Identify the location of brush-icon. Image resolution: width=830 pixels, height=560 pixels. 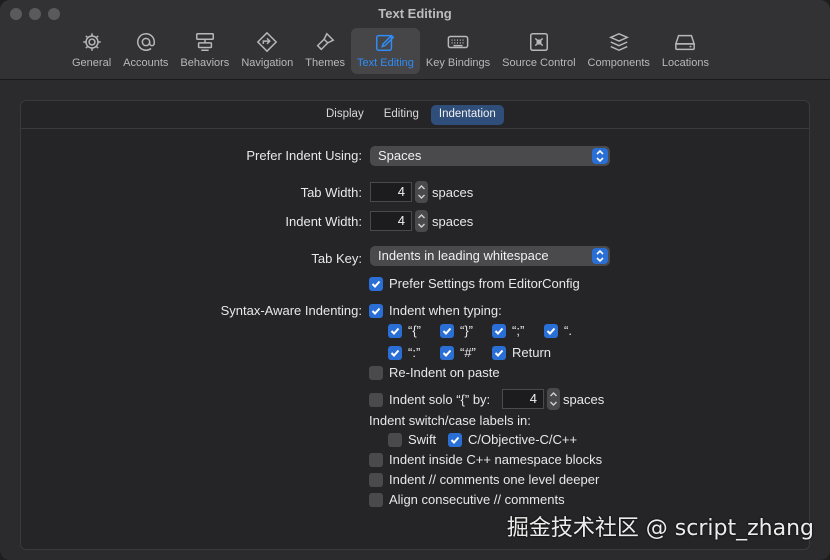
(325, 41).